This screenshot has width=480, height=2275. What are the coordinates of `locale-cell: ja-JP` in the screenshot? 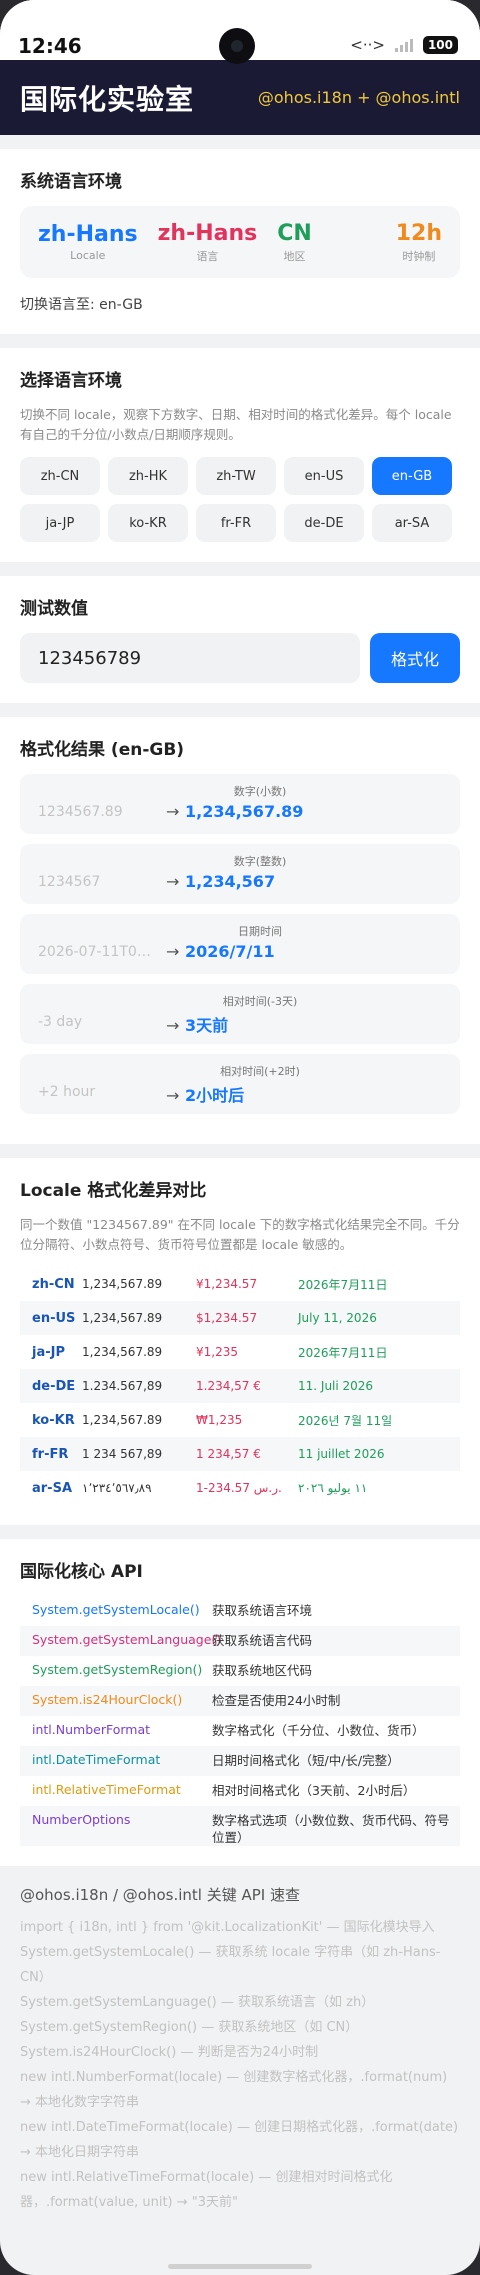 It's located at (48, 1352).